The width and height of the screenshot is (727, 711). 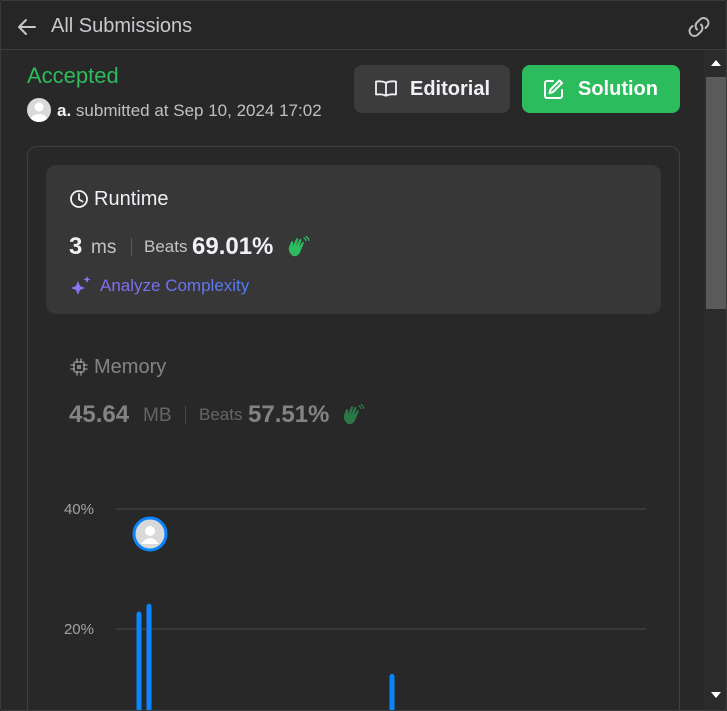 I want to click on arrow-left-icon, so click(x=27, y=27).